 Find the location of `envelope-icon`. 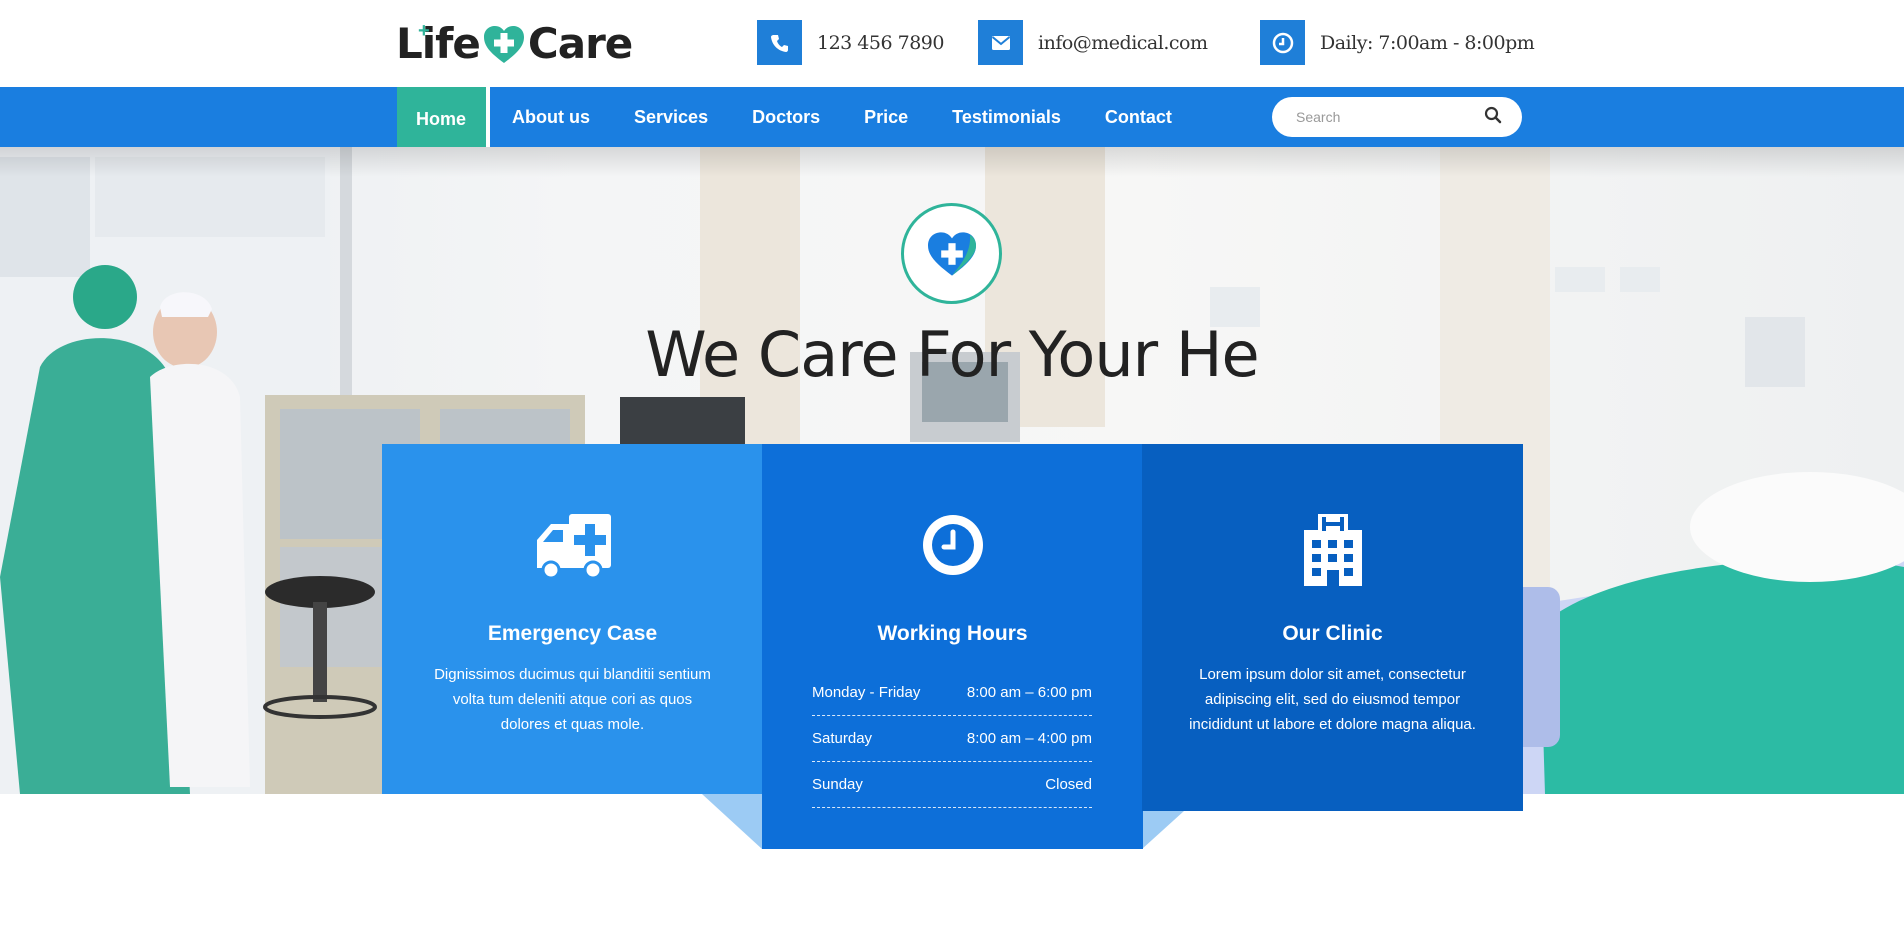

envelope-icon is located at coordinates (1000, 42).